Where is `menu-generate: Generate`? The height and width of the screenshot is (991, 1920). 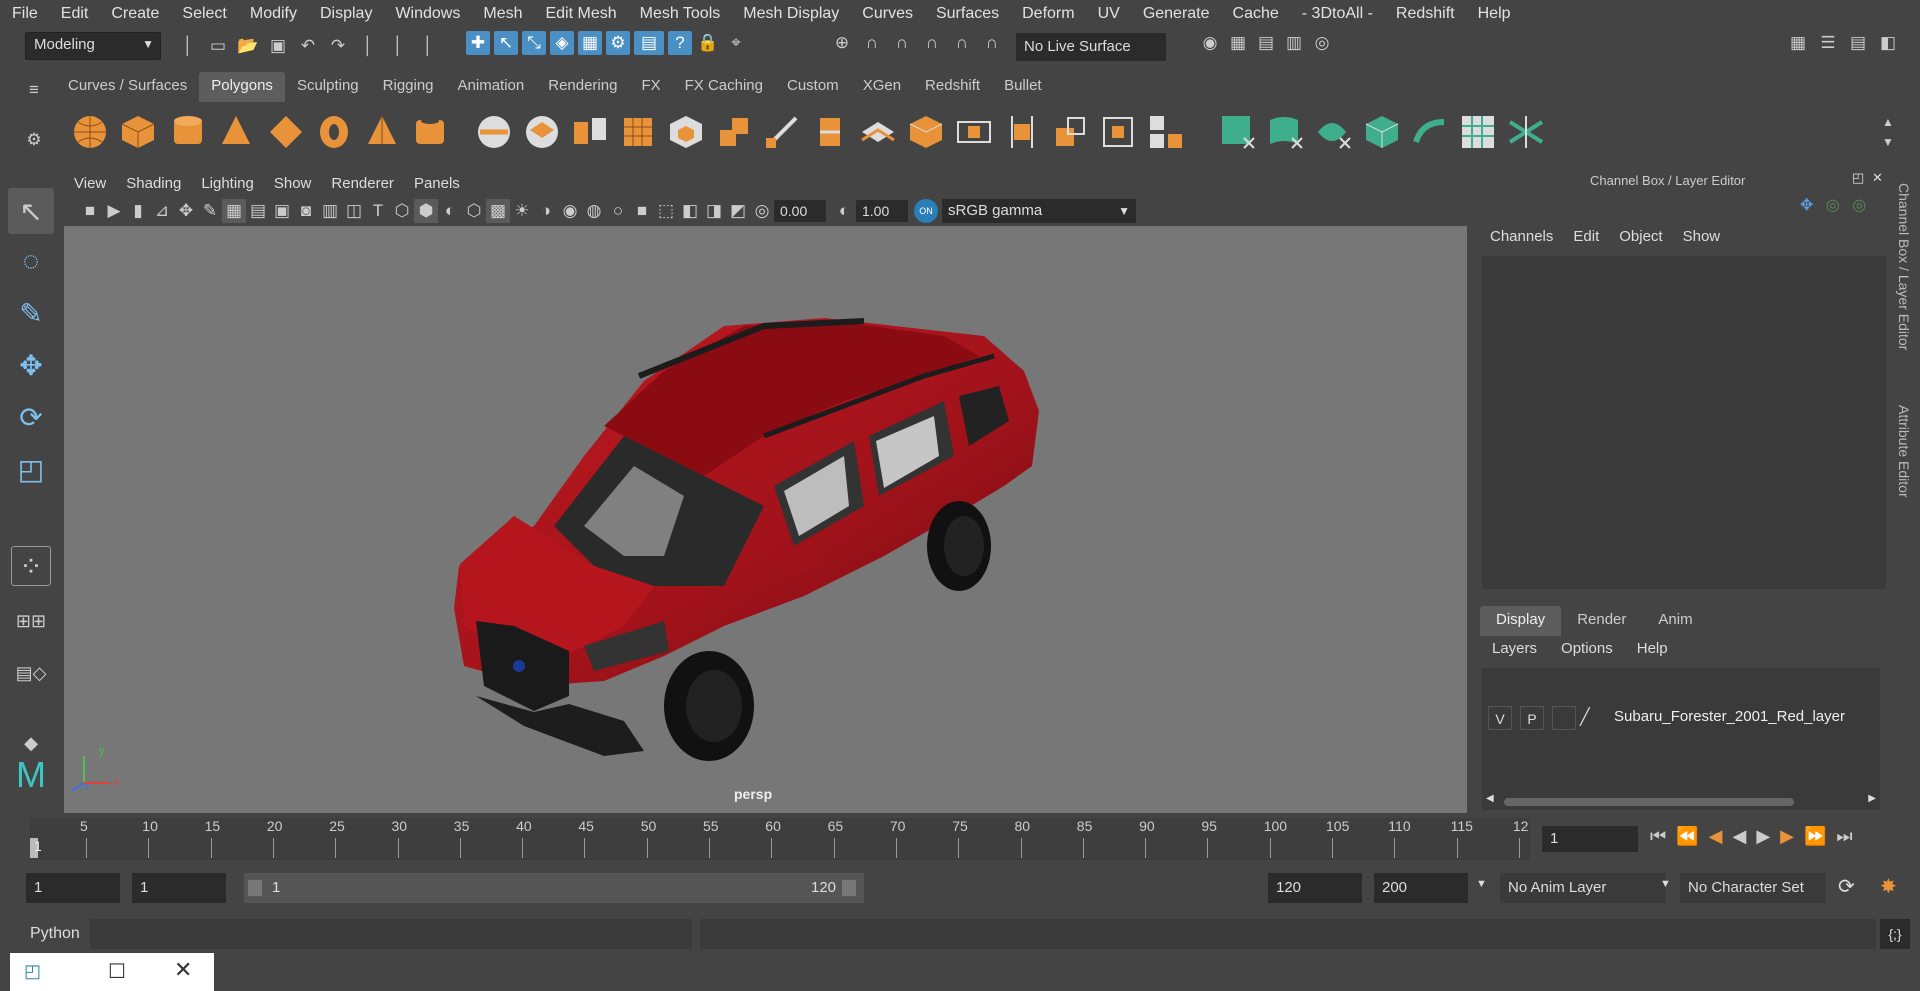
menu-generate: Generate is located at coordinates (1176, 14).